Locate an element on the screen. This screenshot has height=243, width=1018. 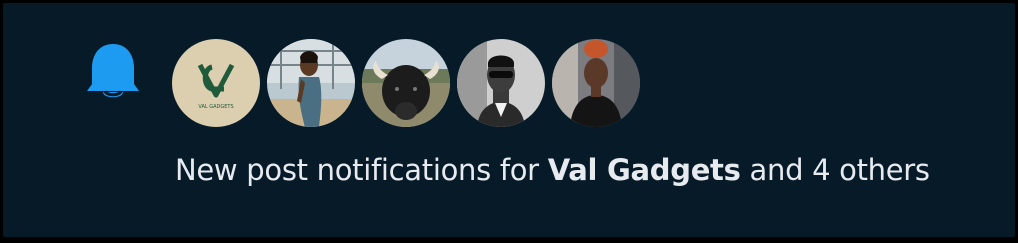
bell-icon is located at coordinates (113, 72).